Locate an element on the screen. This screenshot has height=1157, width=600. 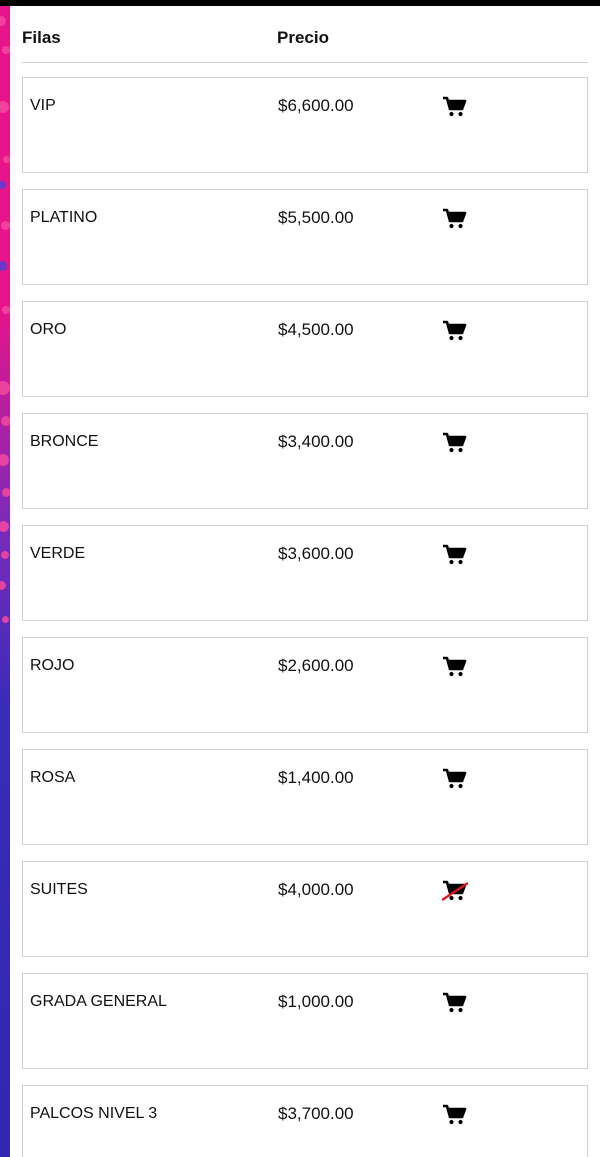
row-price: $2,600.00 is located at coordinates (316, 665).